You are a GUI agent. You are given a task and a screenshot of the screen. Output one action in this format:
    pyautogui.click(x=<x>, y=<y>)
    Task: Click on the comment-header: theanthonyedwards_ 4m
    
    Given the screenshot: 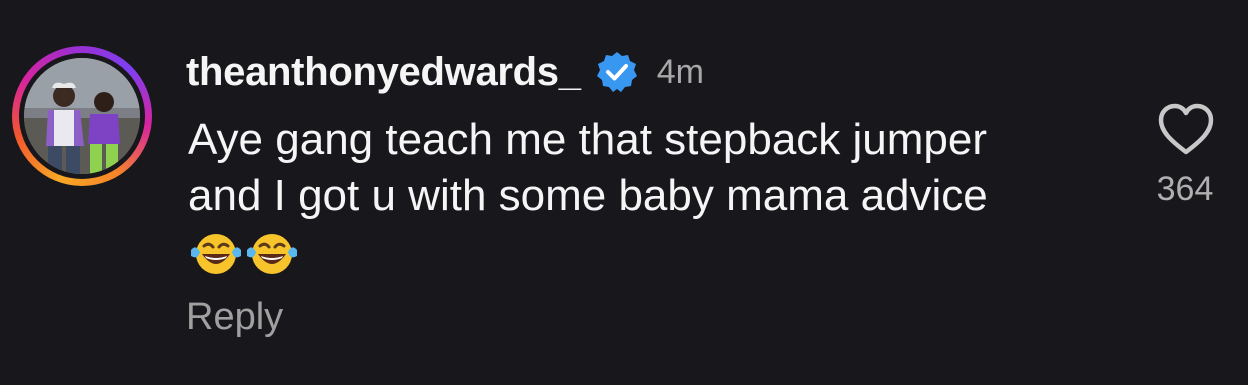 What is the action you would take?
    pyautogui.click(x=445, y=72)
    